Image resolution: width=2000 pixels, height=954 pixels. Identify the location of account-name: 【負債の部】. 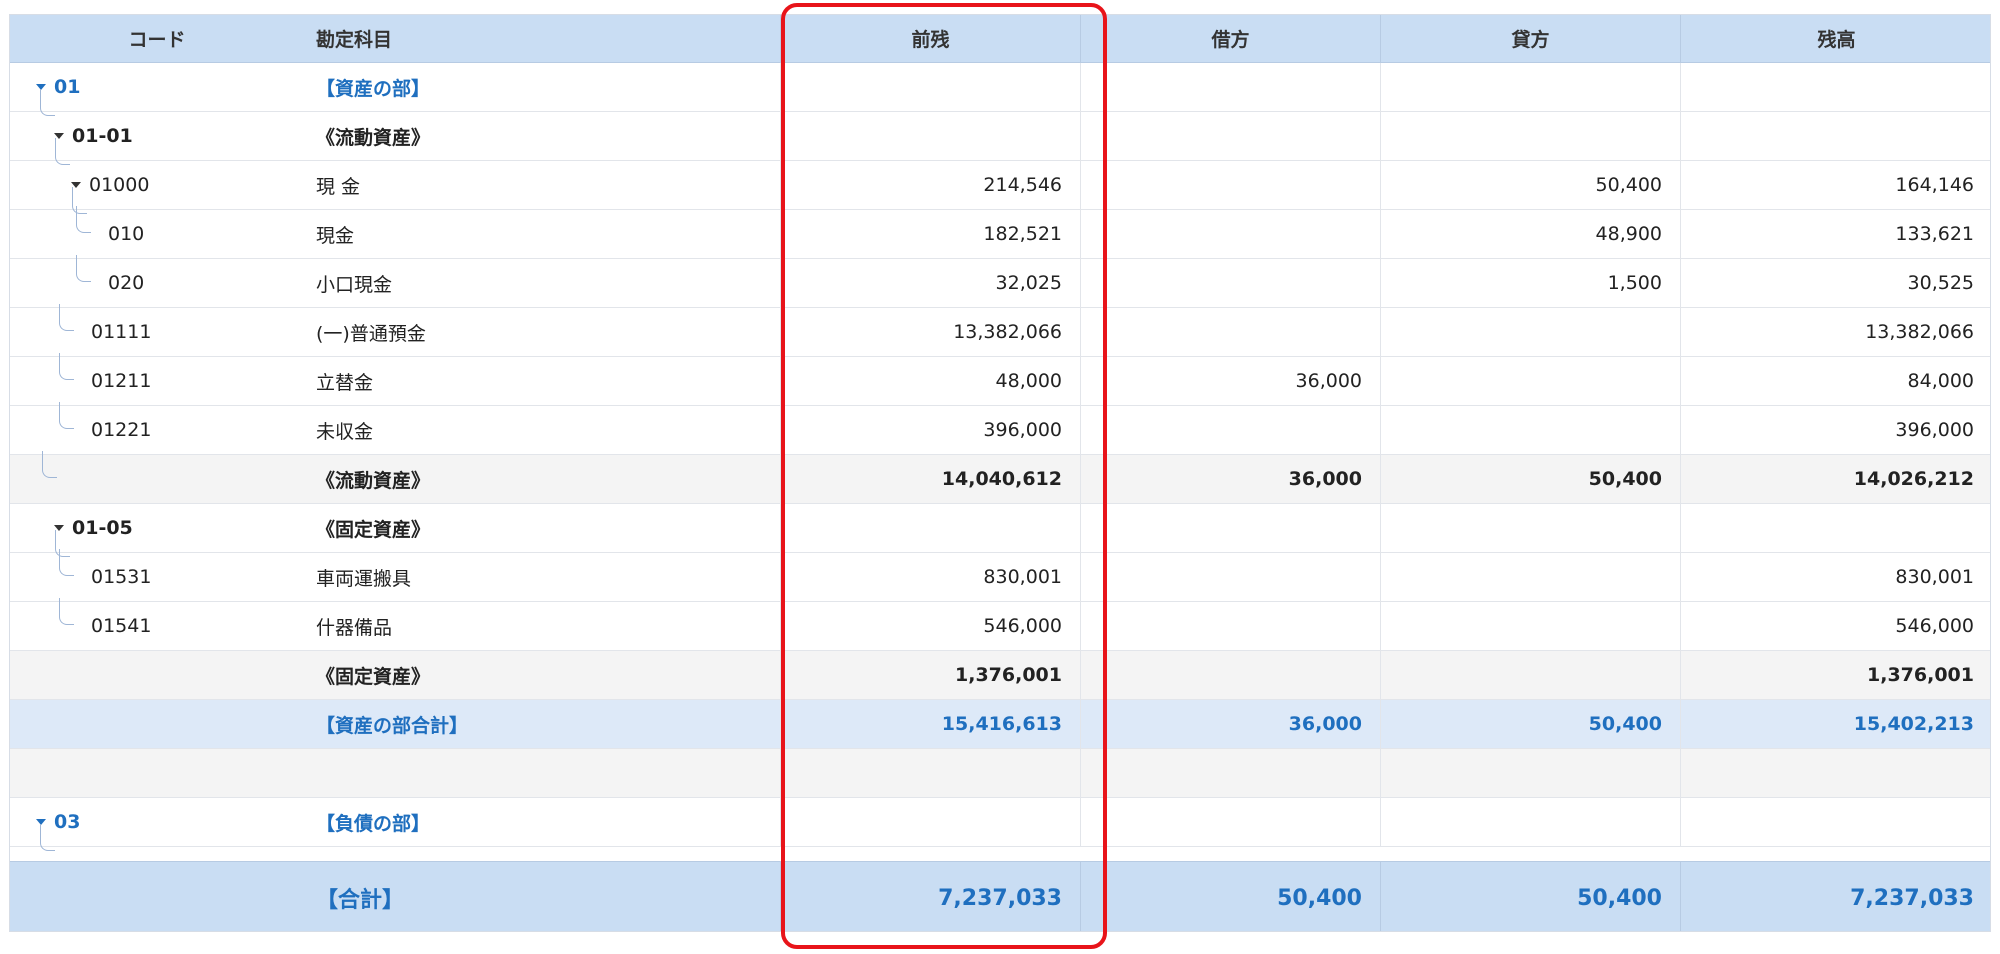
(373, 823).